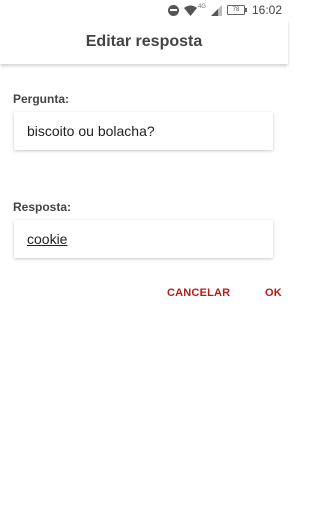 This screenshot has height=512, width=320. What do you see at coordinates (42, 207) in the screenshot?
I see `answer-label: Resposta:` at bounding box center [42, 207].